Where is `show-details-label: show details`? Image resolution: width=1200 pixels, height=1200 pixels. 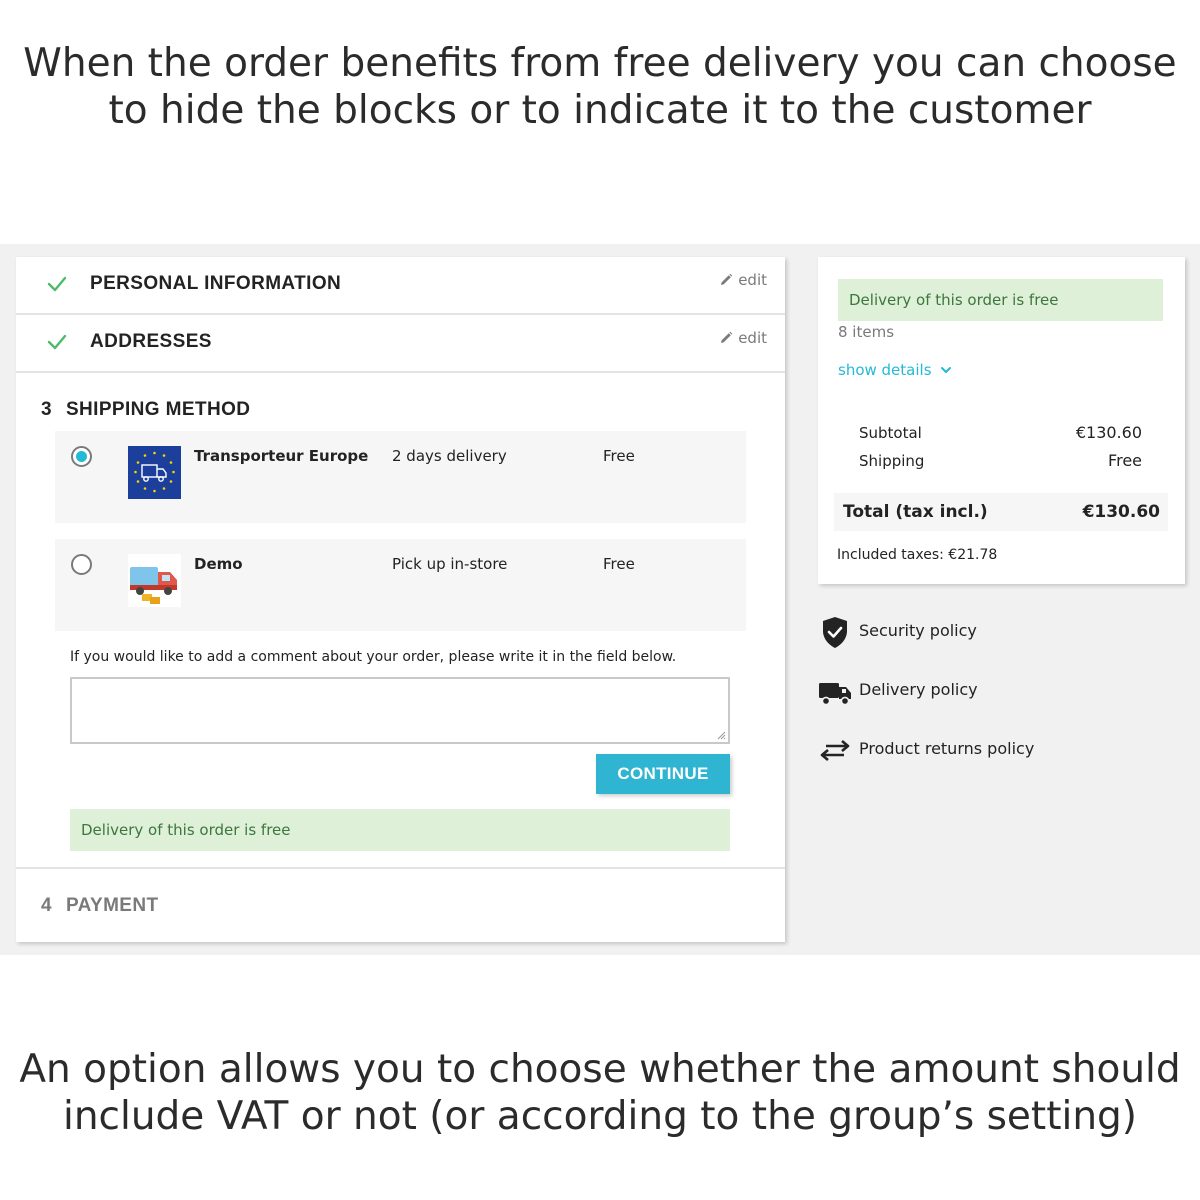
show-details-label: show details is located at coordinates (885, 370).